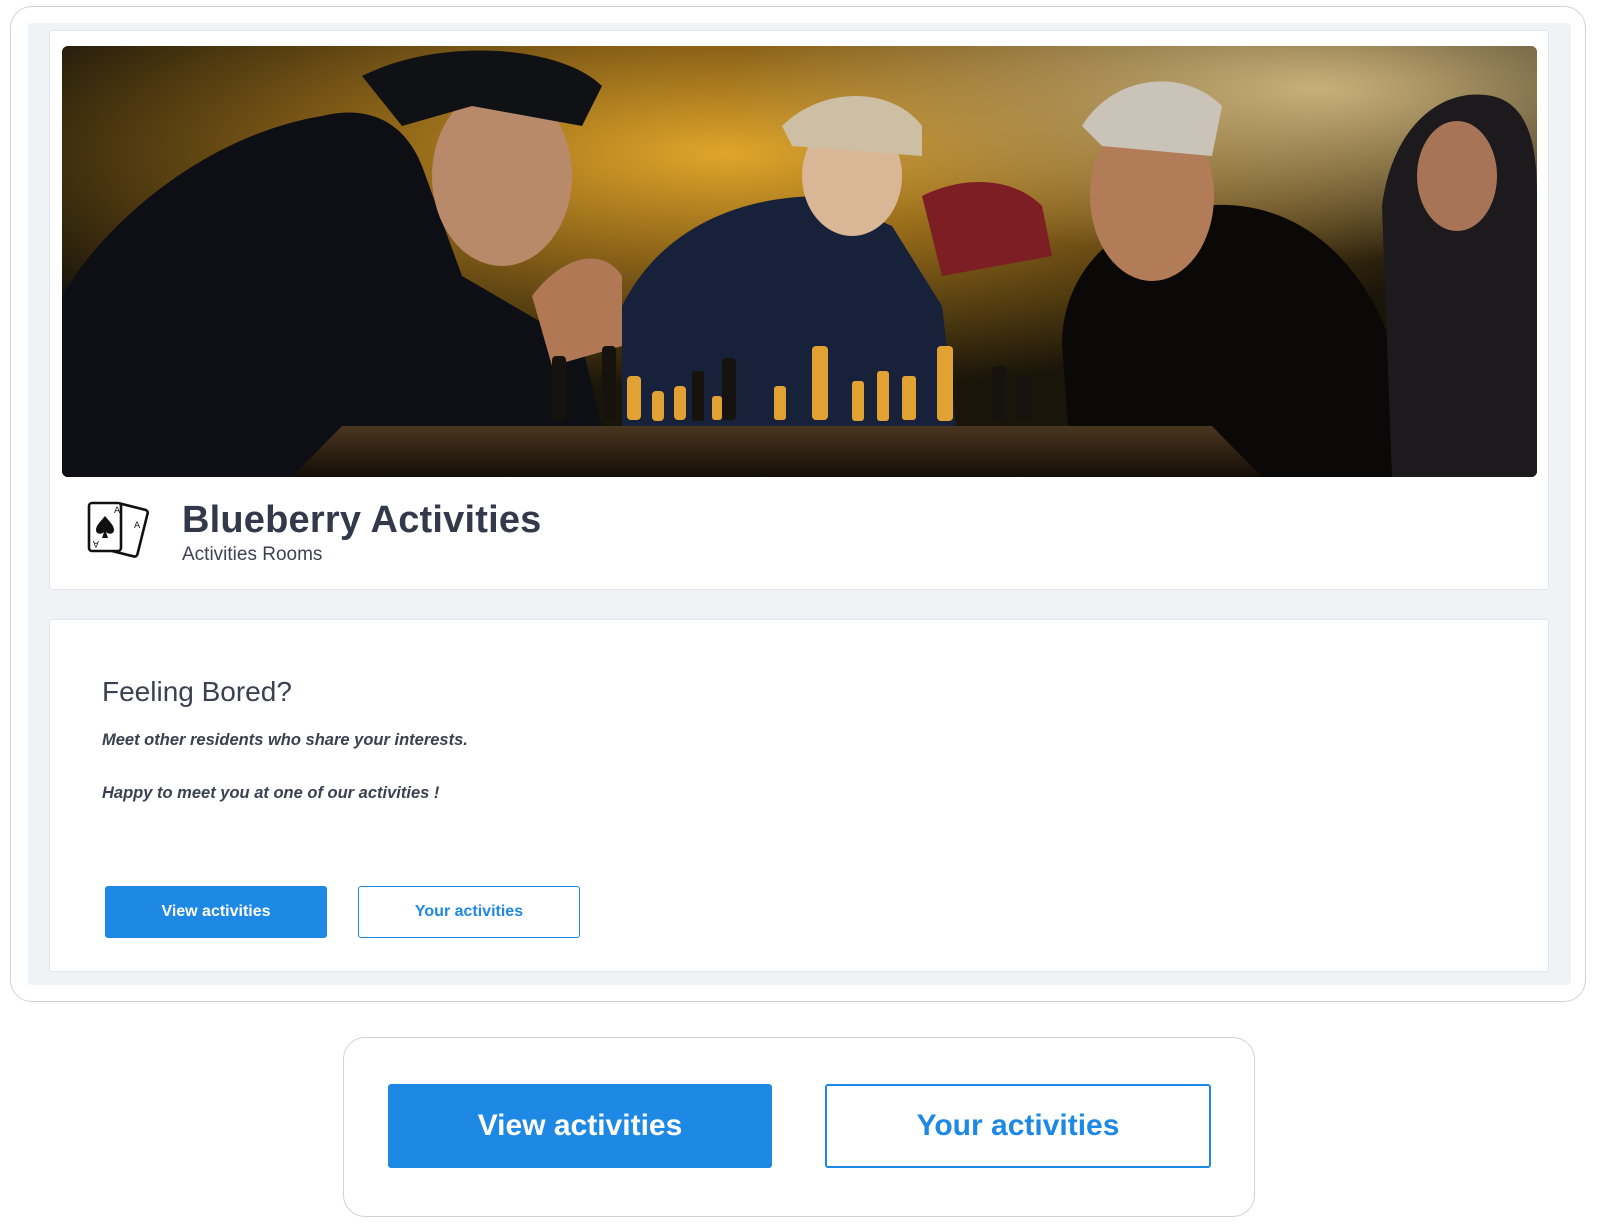 This screenshot has height=1228, width=1597. I want to click on page-subtitle: Activities Rooms, so click(252, 554).